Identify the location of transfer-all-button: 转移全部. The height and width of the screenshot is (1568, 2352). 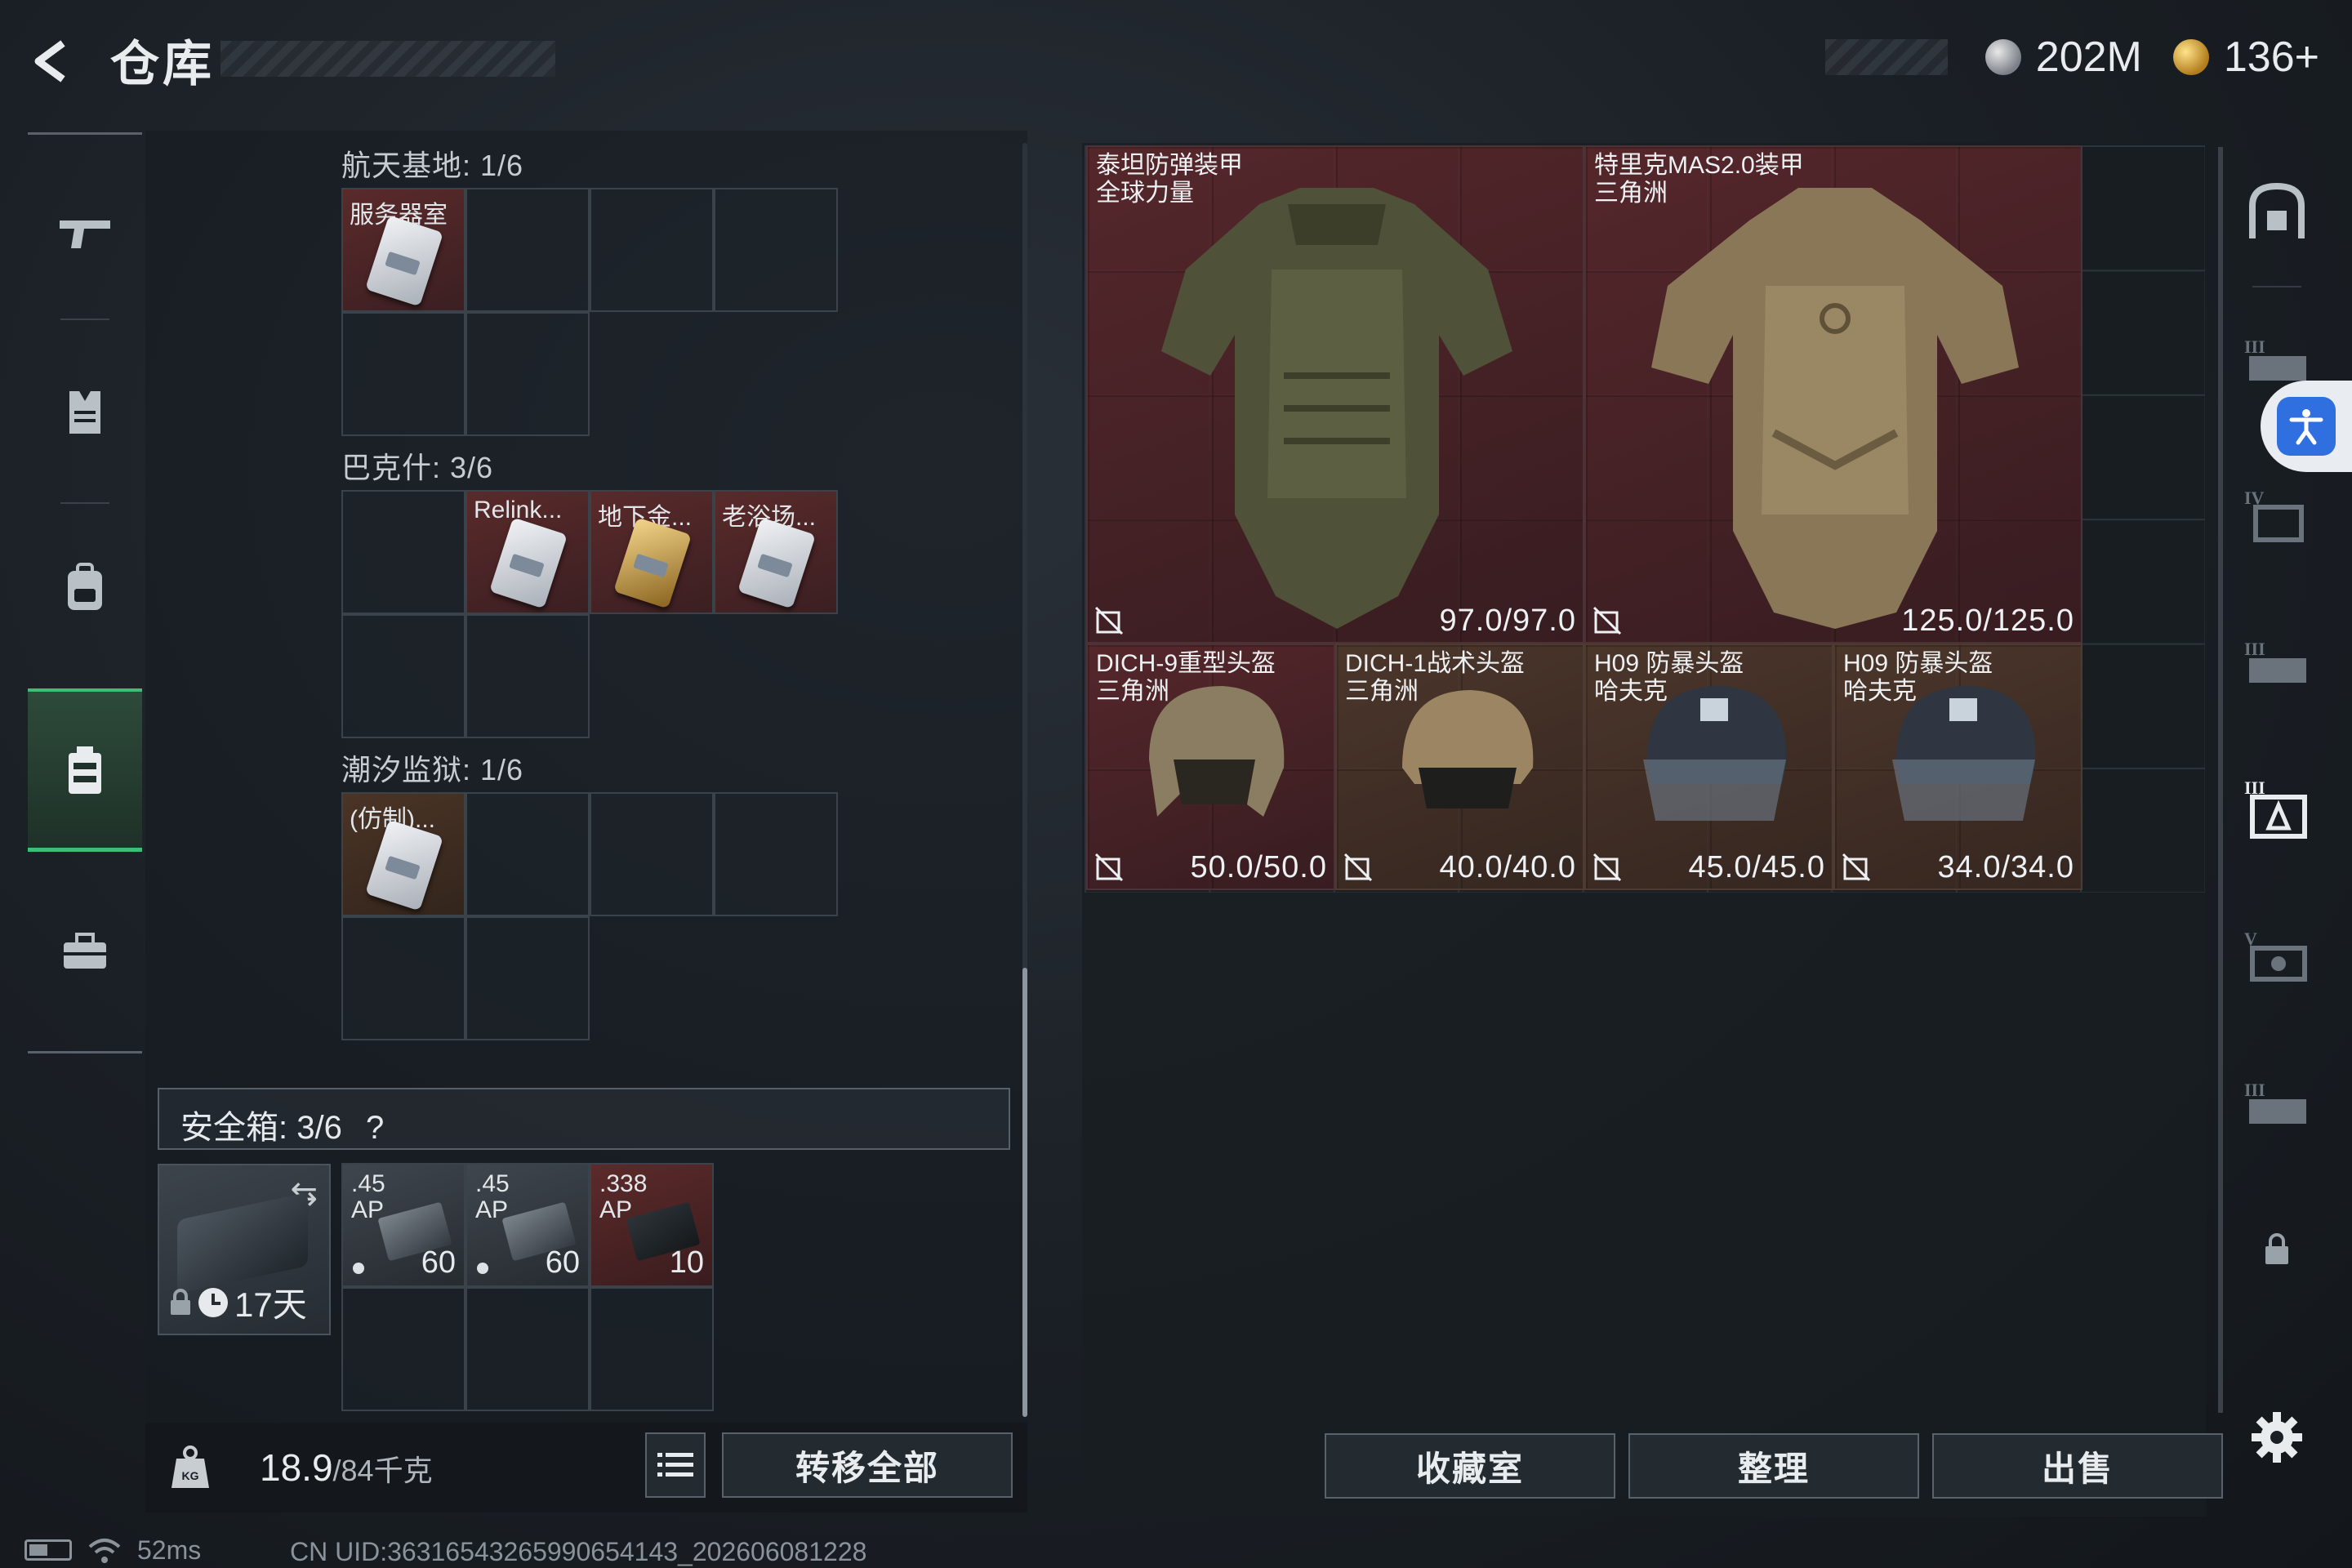
(867, 1465).